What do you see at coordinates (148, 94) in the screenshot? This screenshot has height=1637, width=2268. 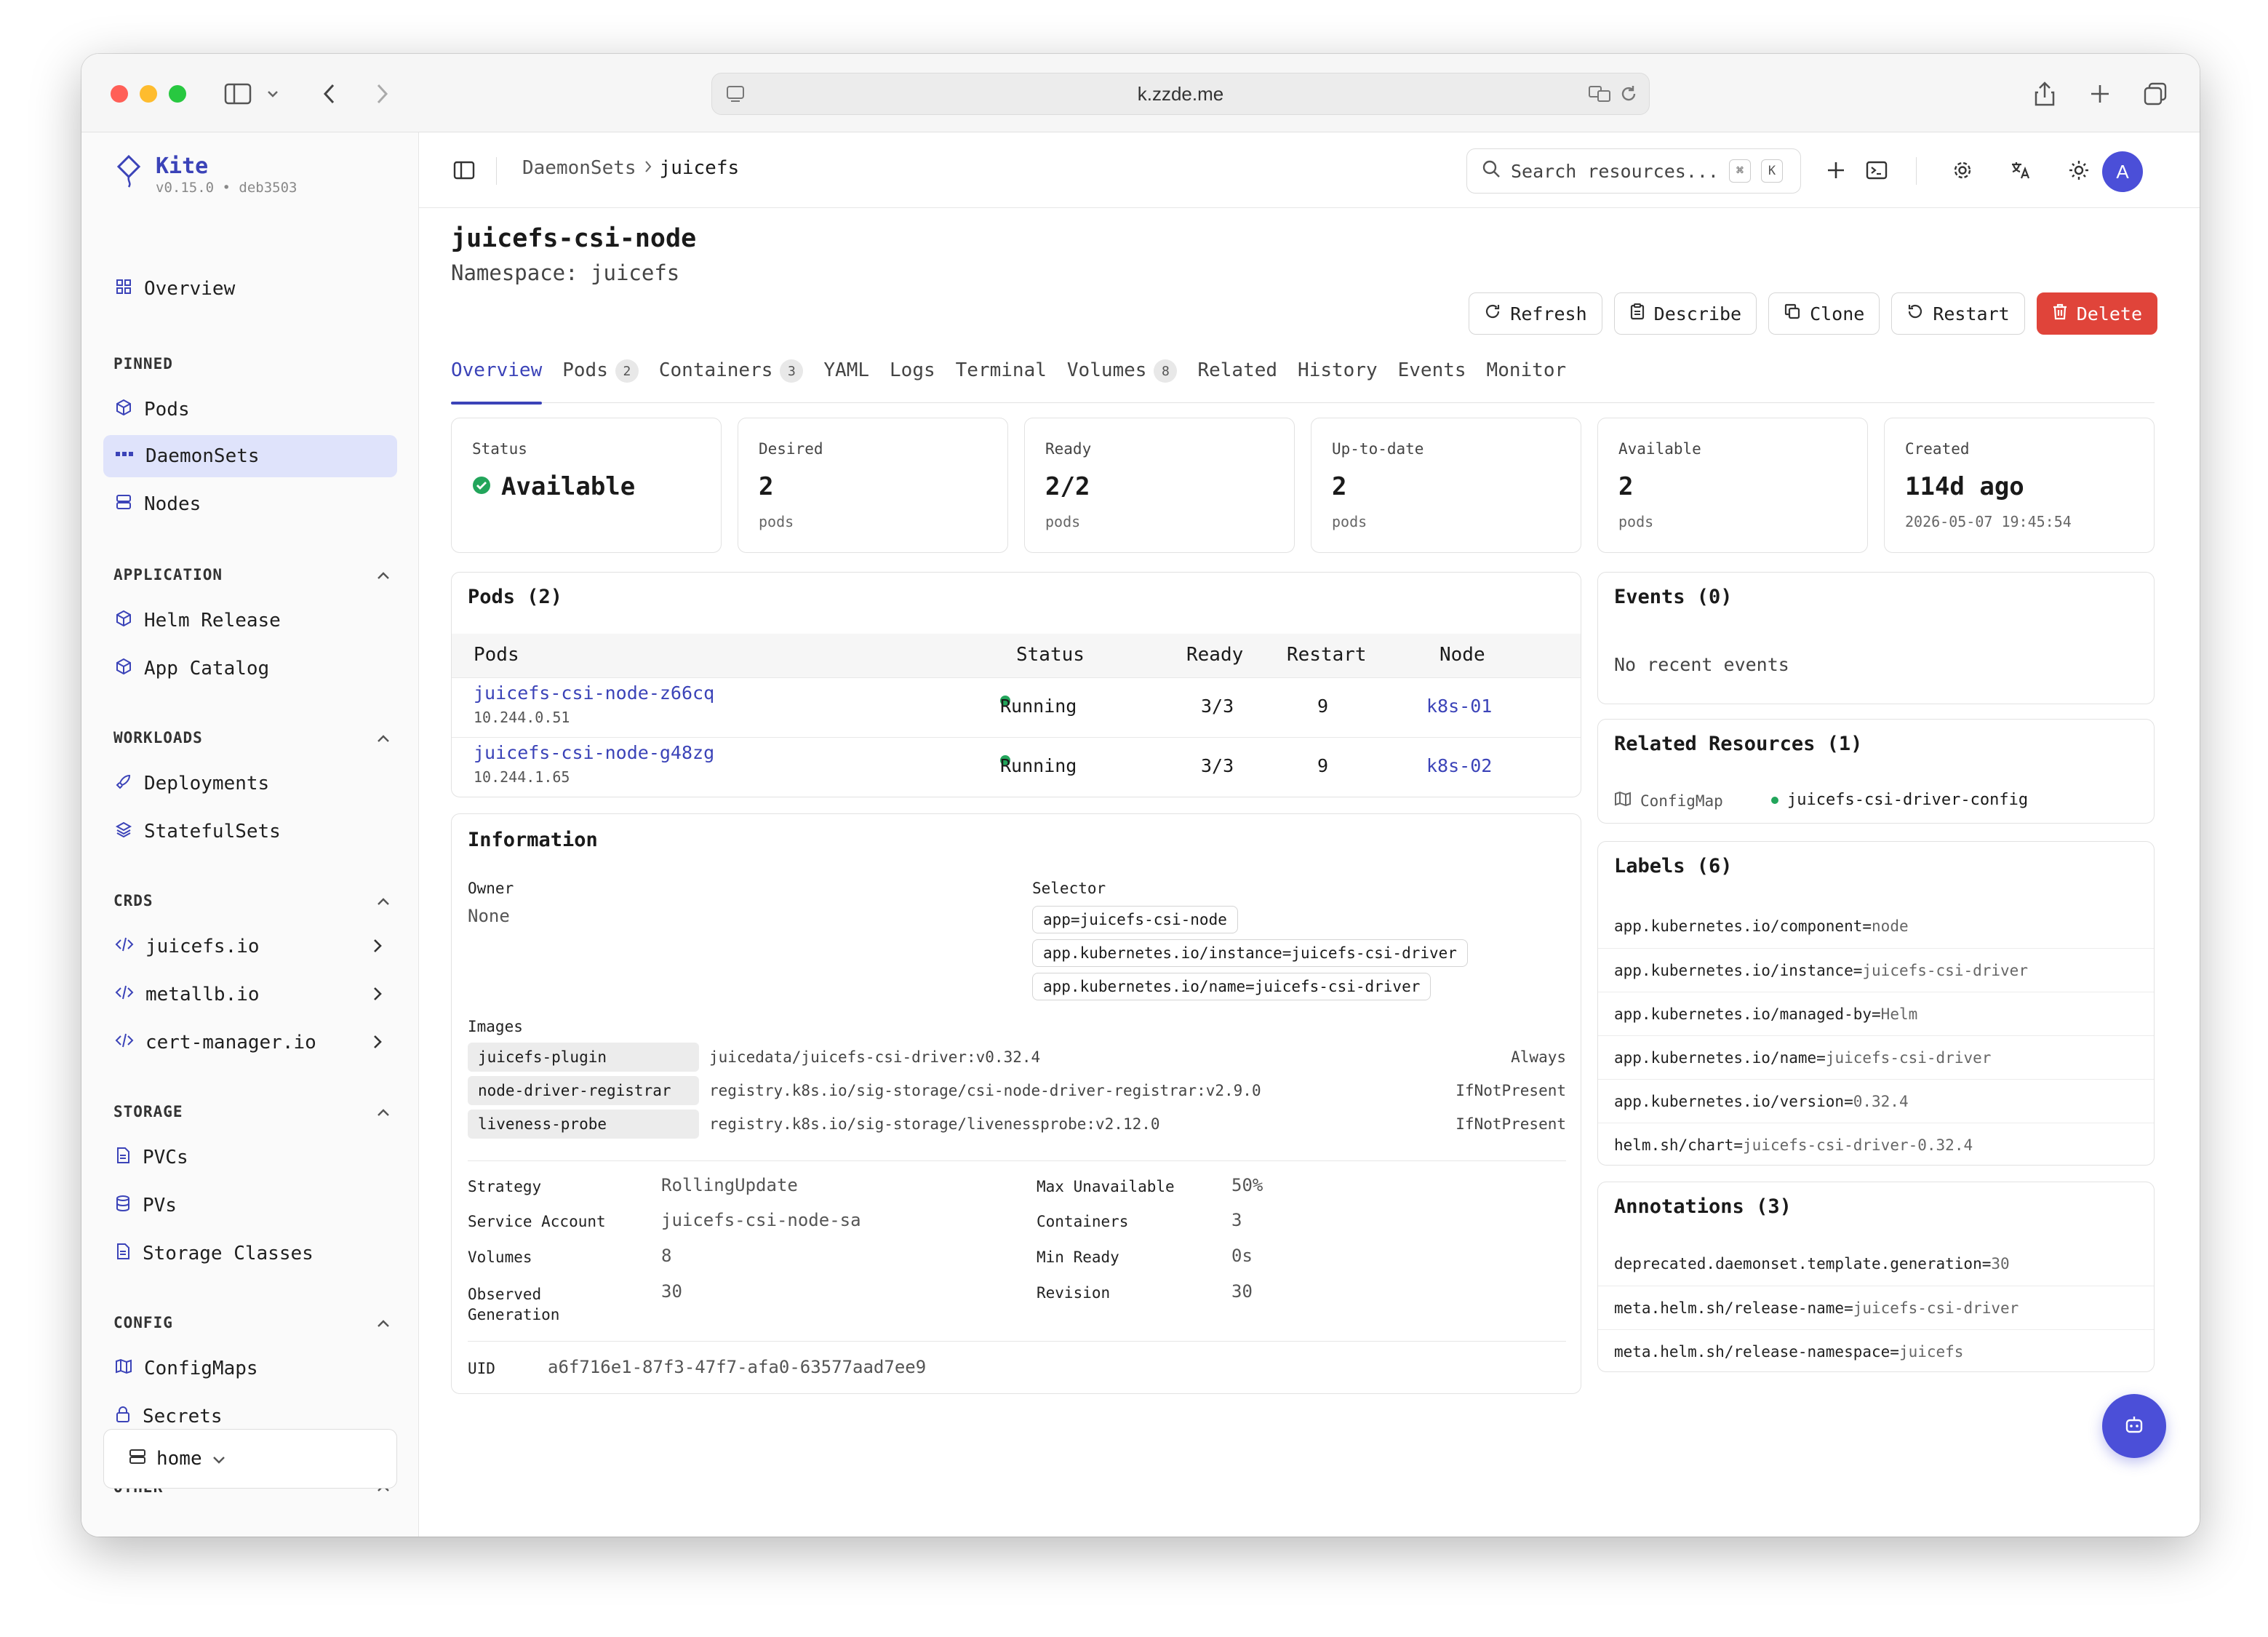 I see `minimize-window-button` at bounding box center [148, 94].